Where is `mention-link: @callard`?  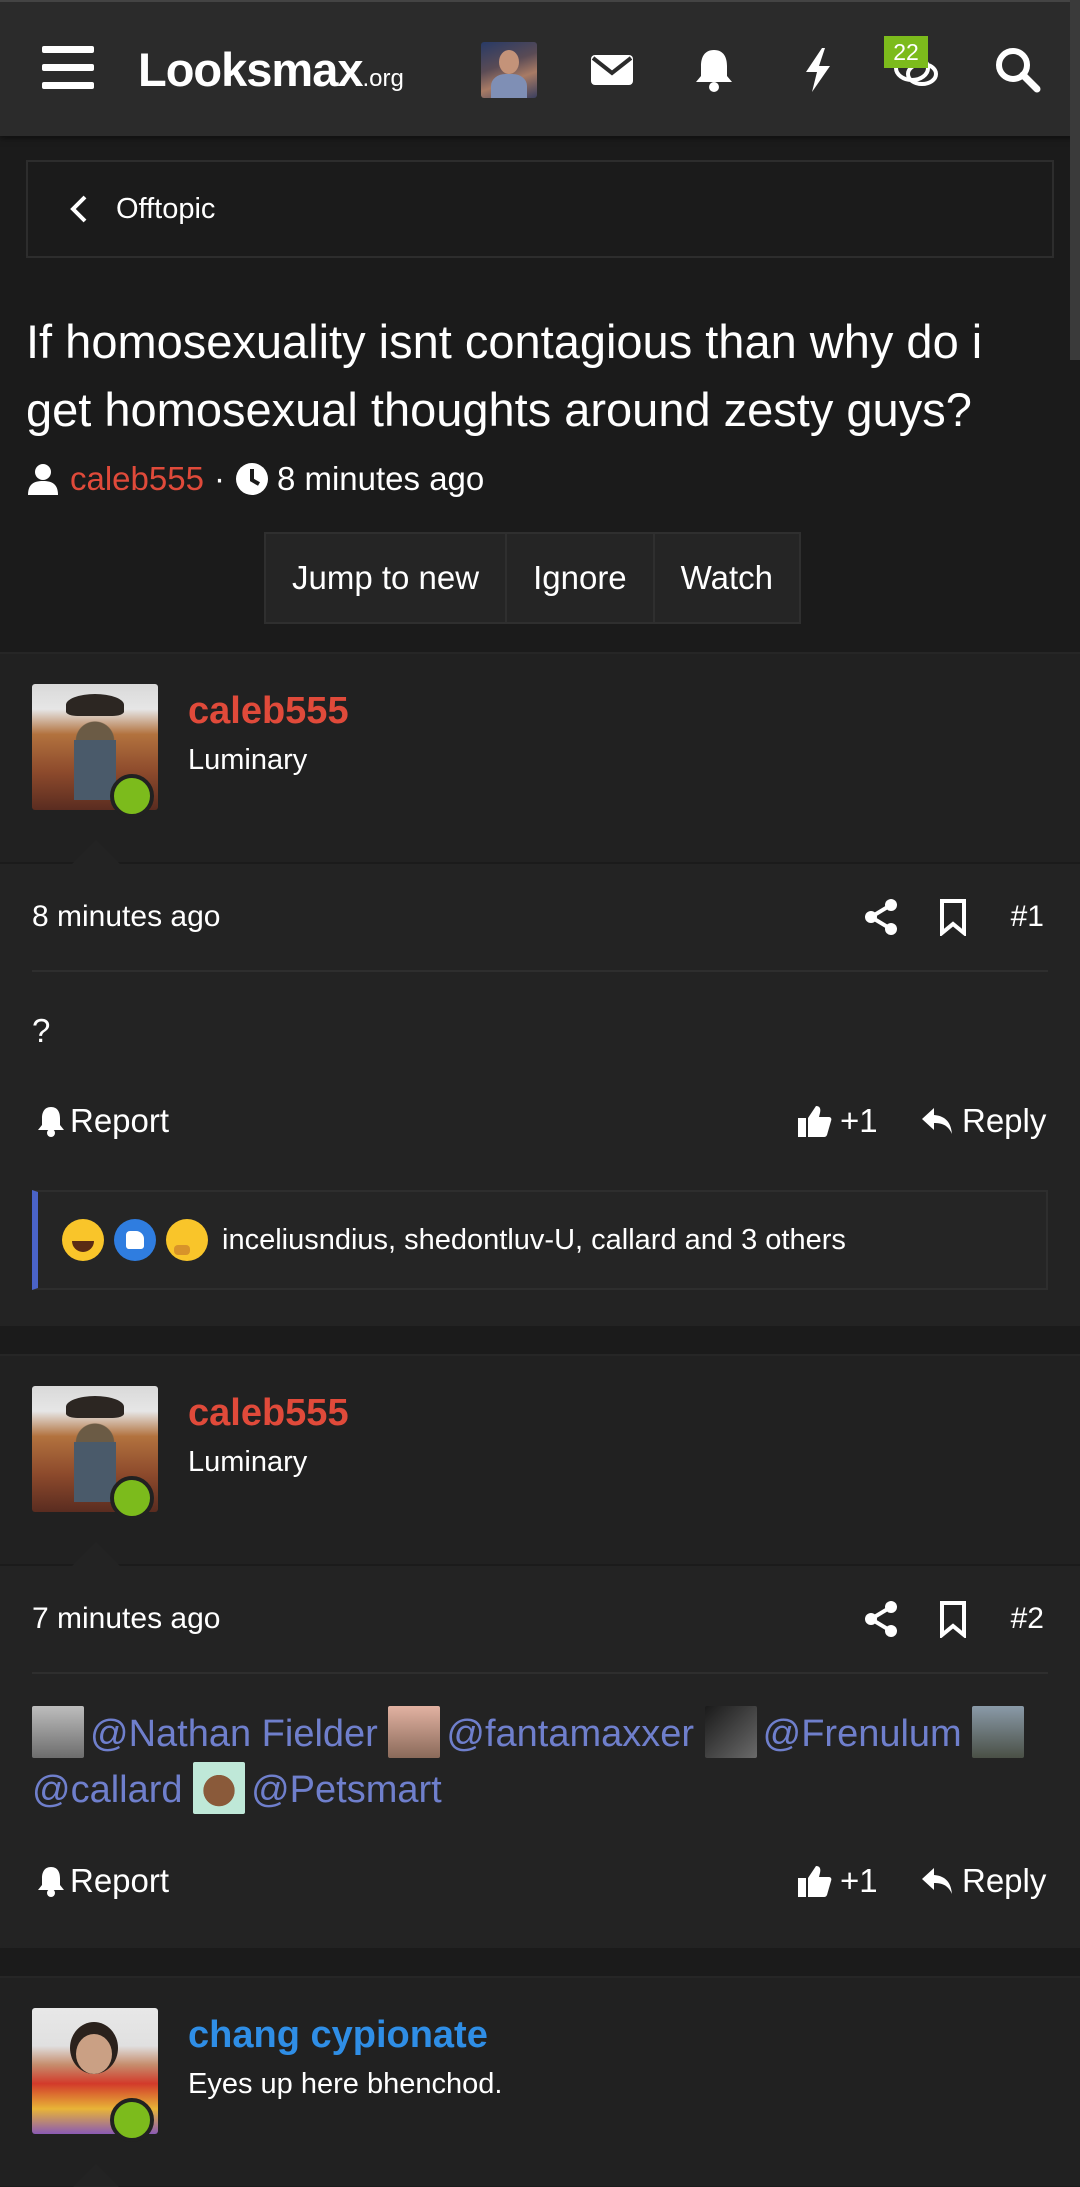 mention-link: @callard is located at coordinates (107, 1790).